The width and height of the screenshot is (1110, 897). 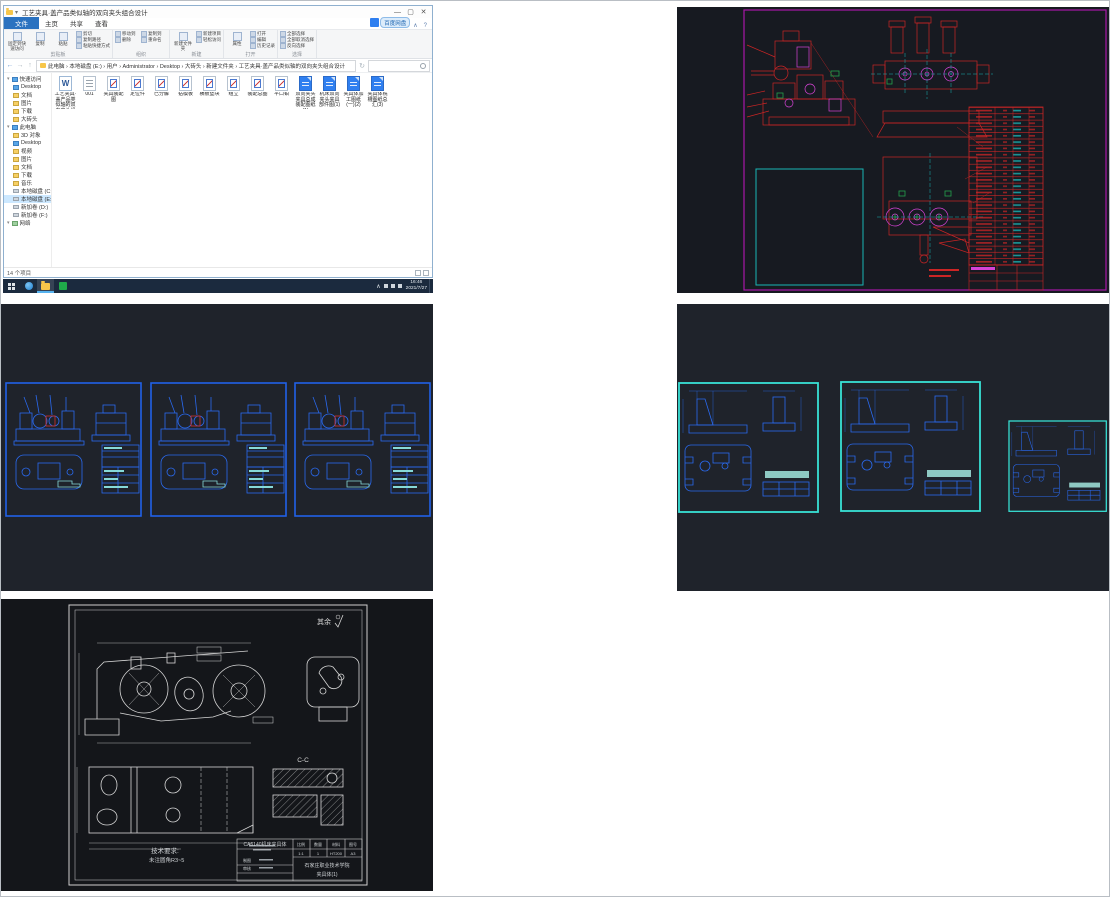 What do you see at coordinates (209, 87) in the screenshot?
I see `file-item: 横板垫块` at bounding box center [209, 87].